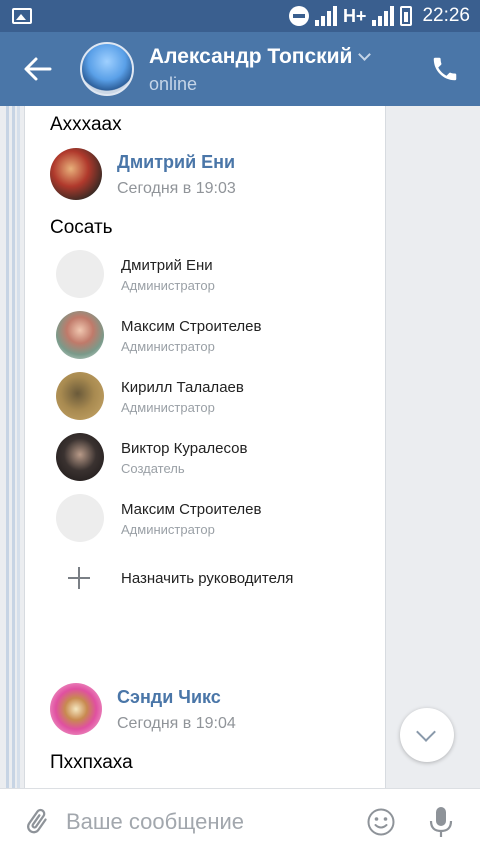 This screenshot has width=480, height=854. What do you see at coordinates (169, 697) in the screenshot?
I see `sender-name: Сэнди Чикс` at bounding box center [169, 697].